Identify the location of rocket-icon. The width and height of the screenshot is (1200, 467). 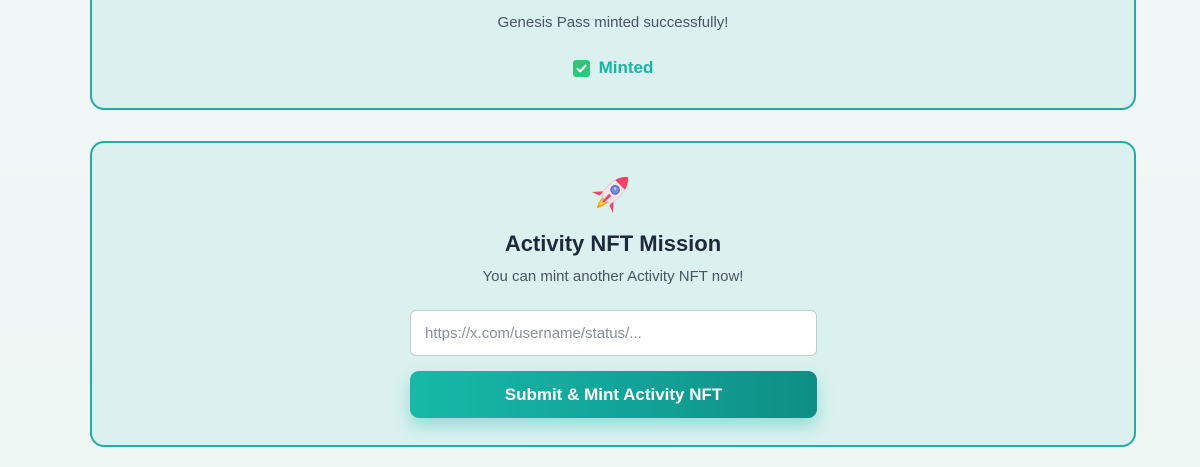
(613, 192).